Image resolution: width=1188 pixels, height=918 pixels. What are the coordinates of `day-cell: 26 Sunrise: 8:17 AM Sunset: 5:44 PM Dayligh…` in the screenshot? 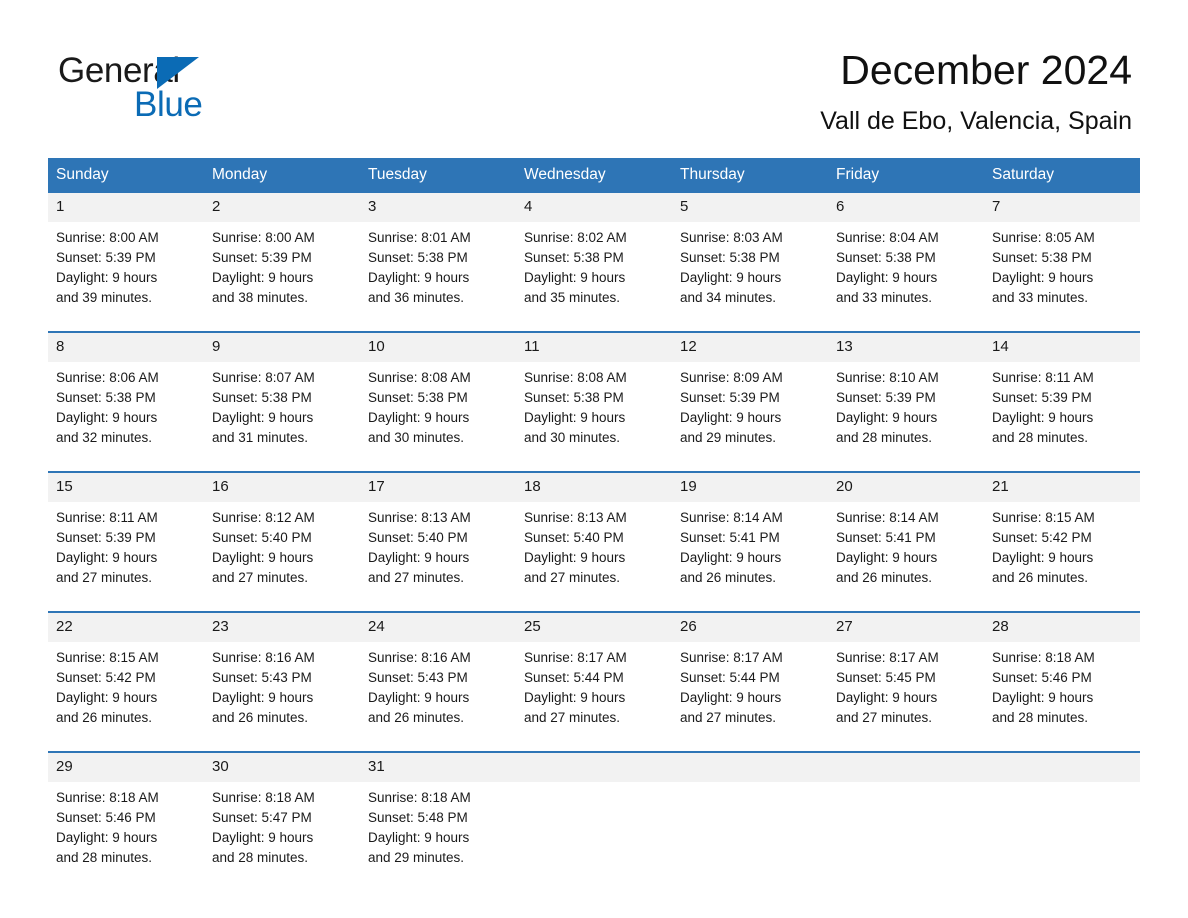 It's located at (750, 675).